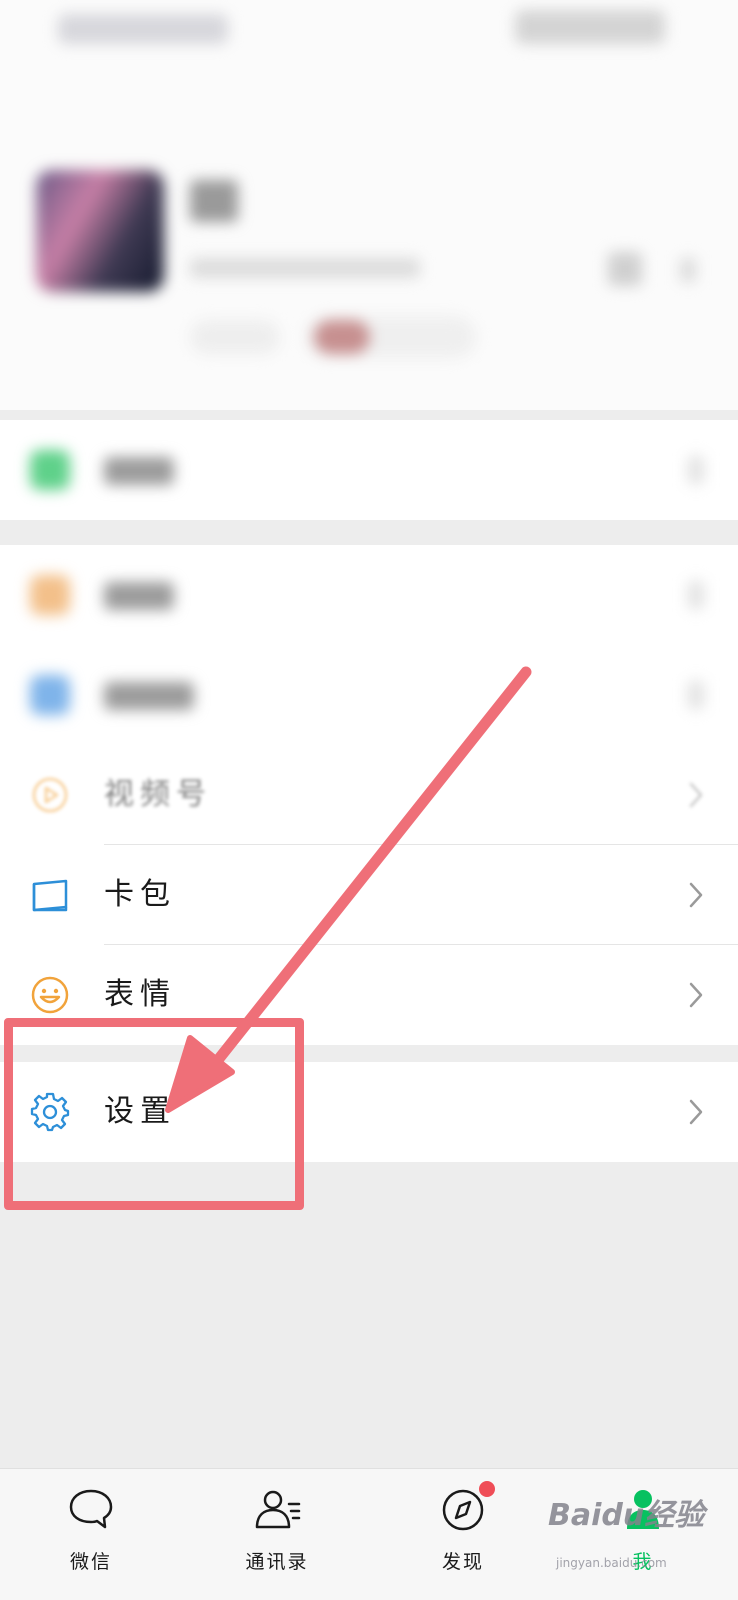 This screenshot has width=738, height=1600. I want to click on tab-chats: 微信, so click(91, 1534).